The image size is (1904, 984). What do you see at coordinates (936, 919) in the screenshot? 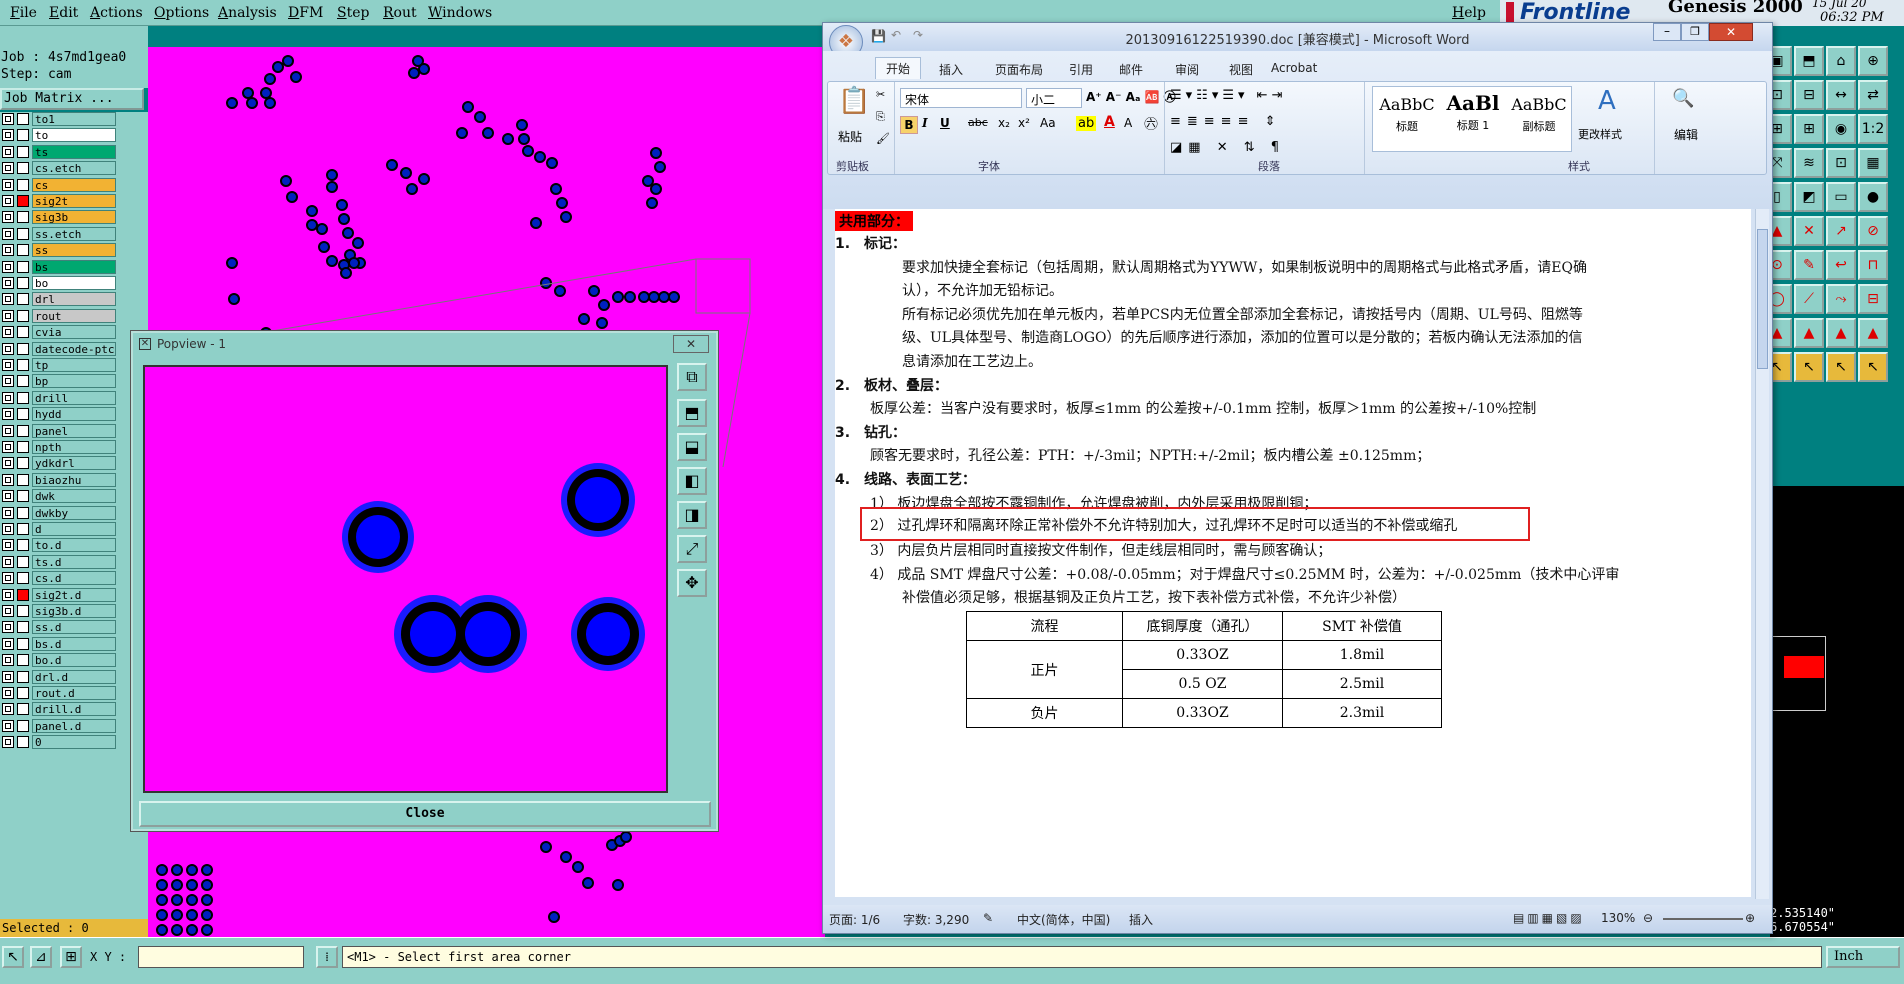
I see `word-count: 字数: 3,290` at bounding box center [936, 919].